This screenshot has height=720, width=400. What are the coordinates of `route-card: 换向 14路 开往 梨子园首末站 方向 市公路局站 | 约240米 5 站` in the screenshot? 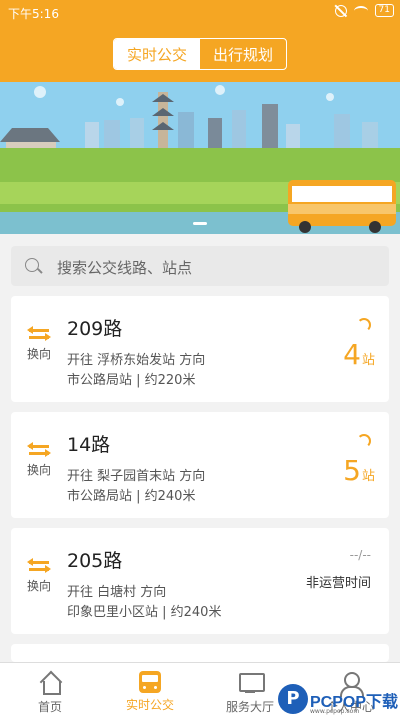 It's located at (200, 465).